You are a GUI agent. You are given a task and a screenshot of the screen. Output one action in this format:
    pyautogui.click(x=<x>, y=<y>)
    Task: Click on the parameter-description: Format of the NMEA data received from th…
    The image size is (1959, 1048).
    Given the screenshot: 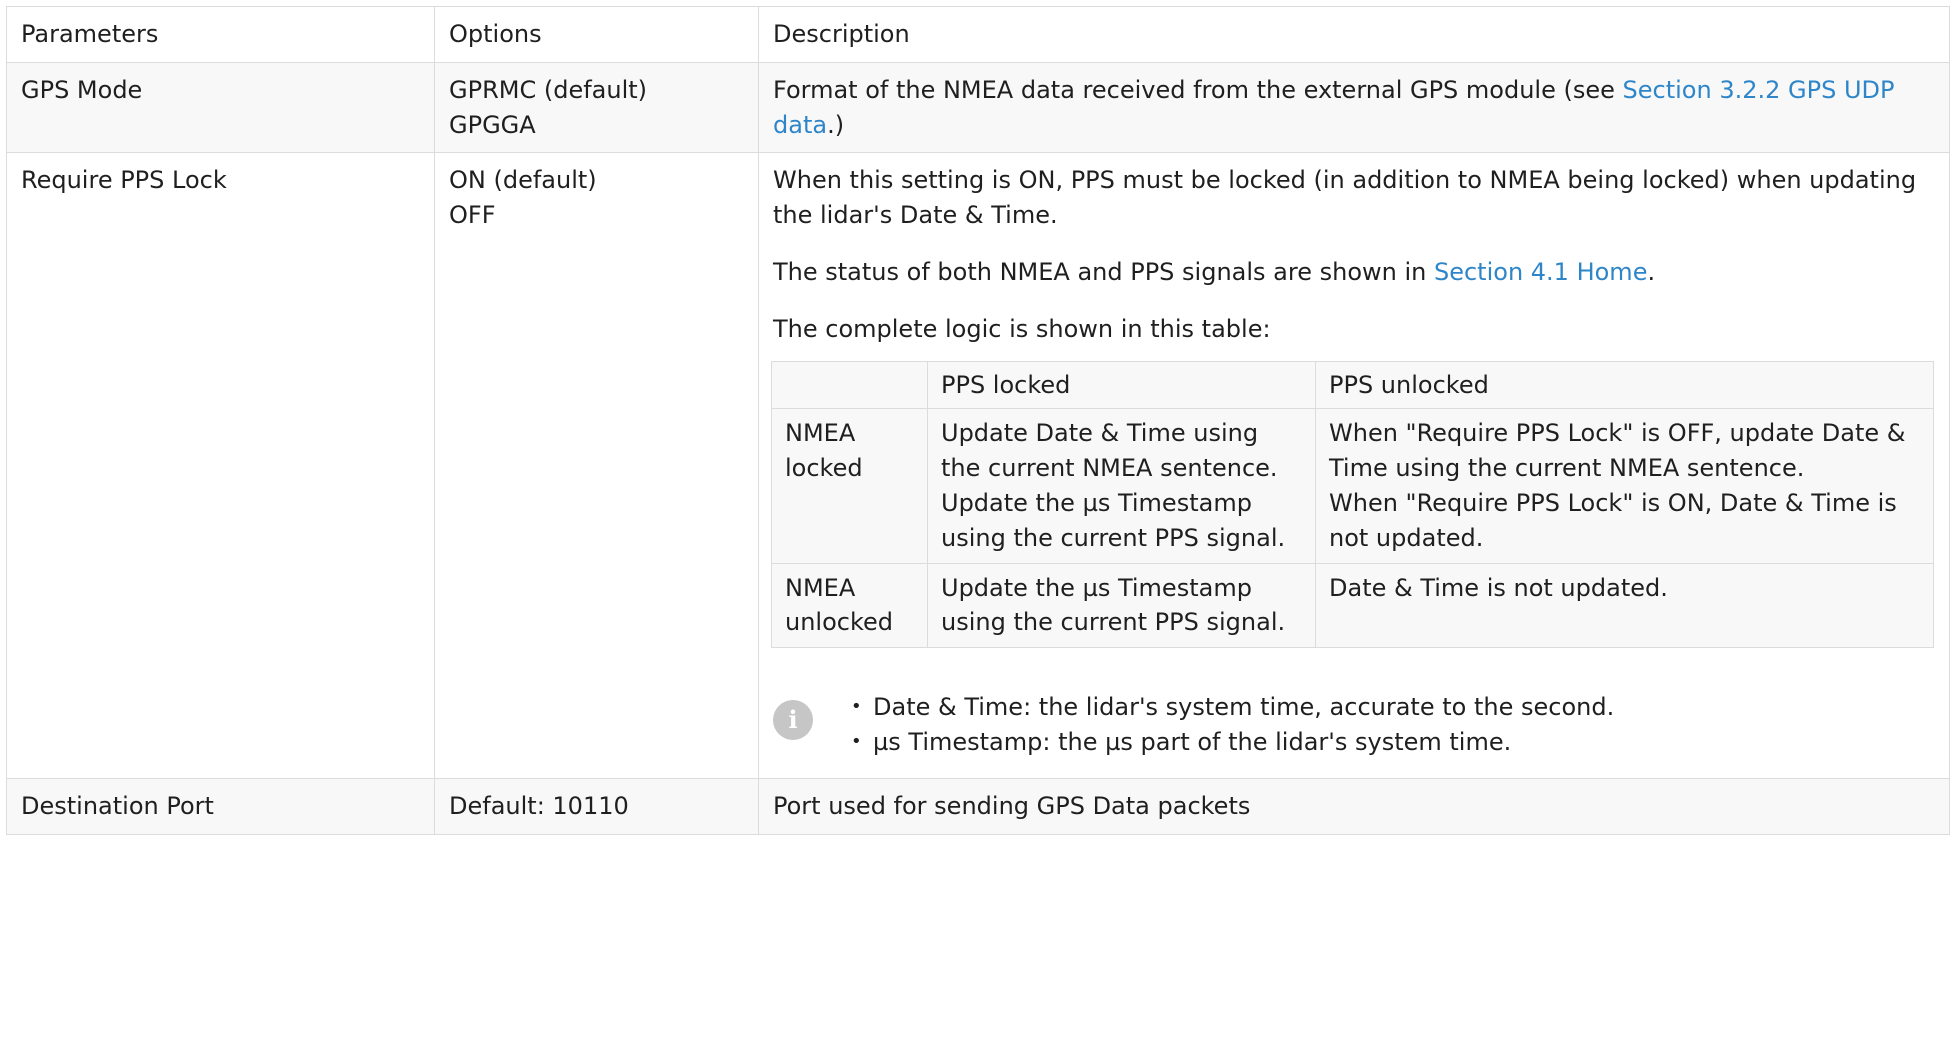 What is the action you would take?
    pyautogui.click(x=1354, y=107)
    